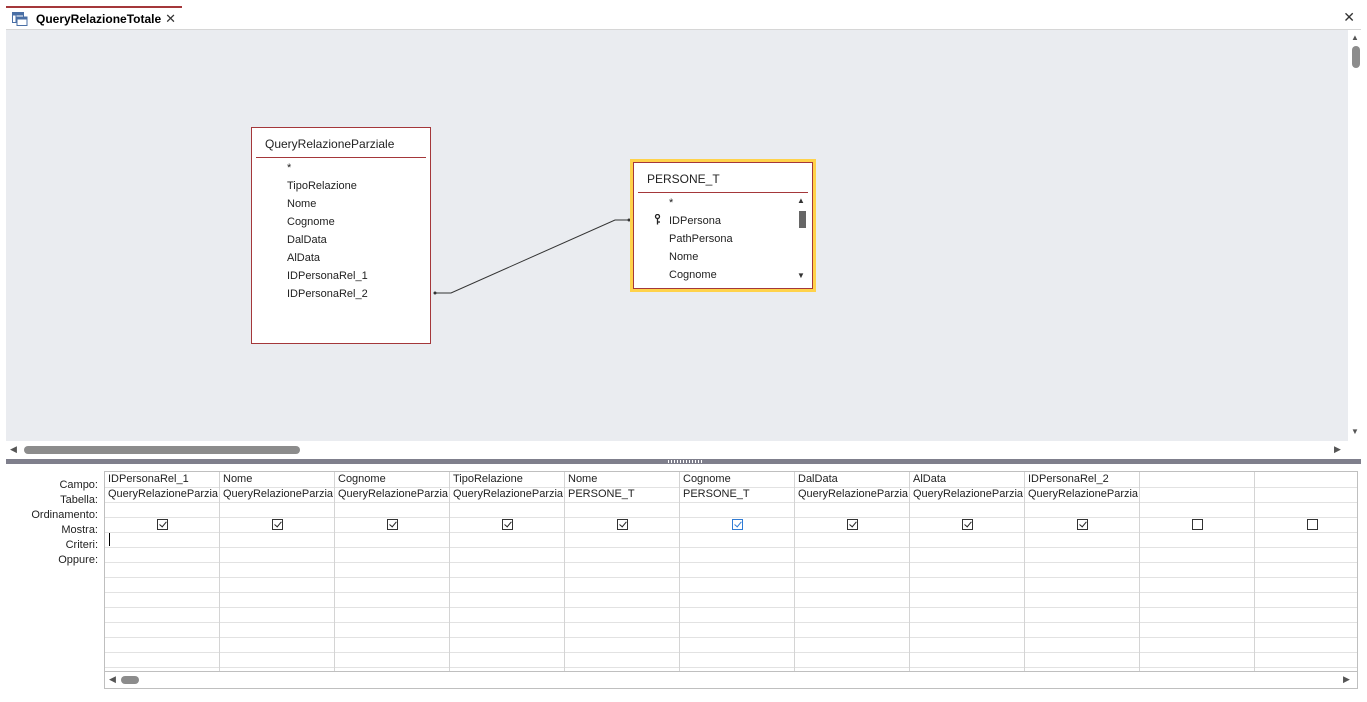 This screenshot has width=1367, height=702. What do you see at coordinates (622, 571) in the screenshot?
I see `grid-column: Nome PERSONE_T` at bounding box center [622, 571].